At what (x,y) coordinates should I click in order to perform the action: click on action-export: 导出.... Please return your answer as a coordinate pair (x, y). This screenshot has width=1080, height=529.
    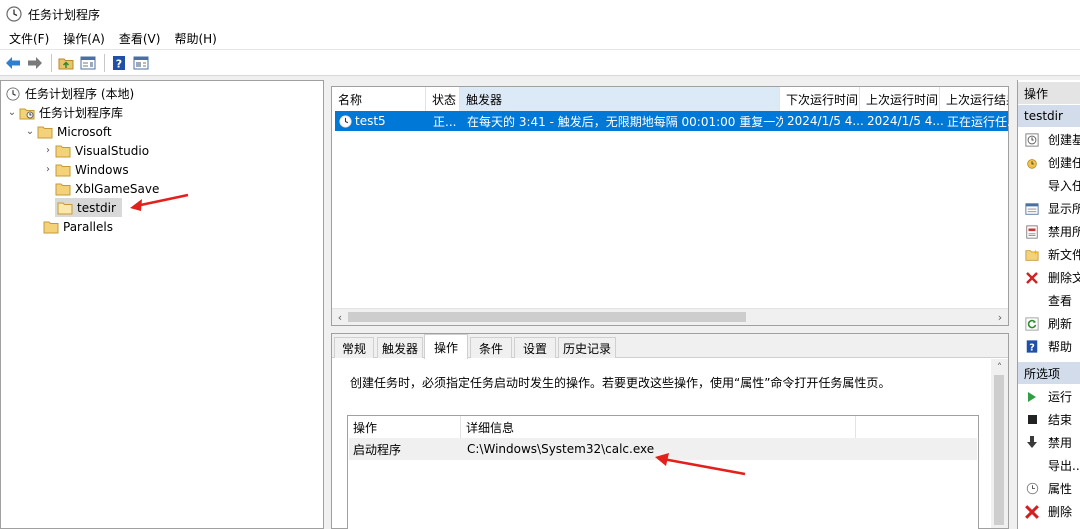
    Looking at the image, I should click on (1049, 465).